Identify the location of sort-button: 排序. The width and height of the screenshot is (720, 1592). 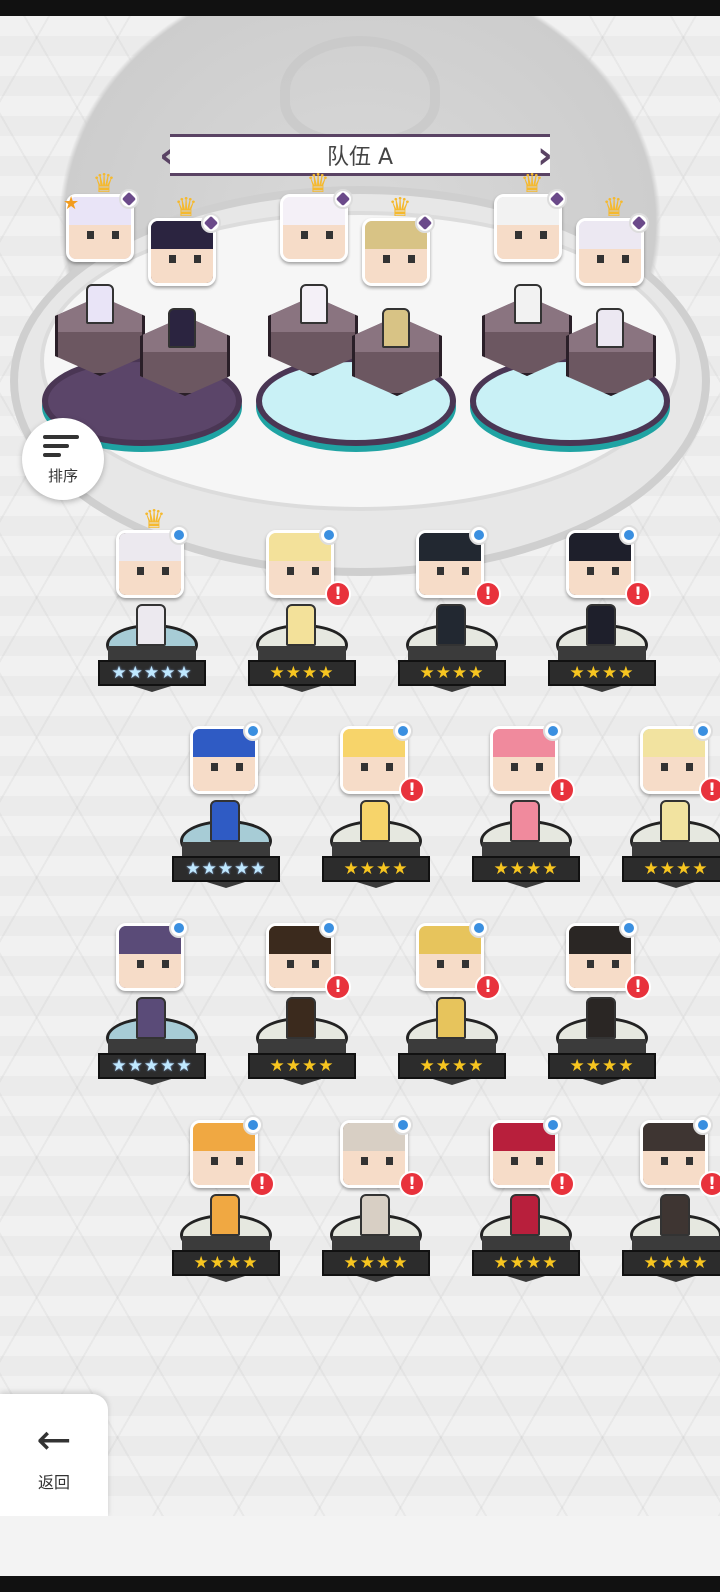
(63, 459).